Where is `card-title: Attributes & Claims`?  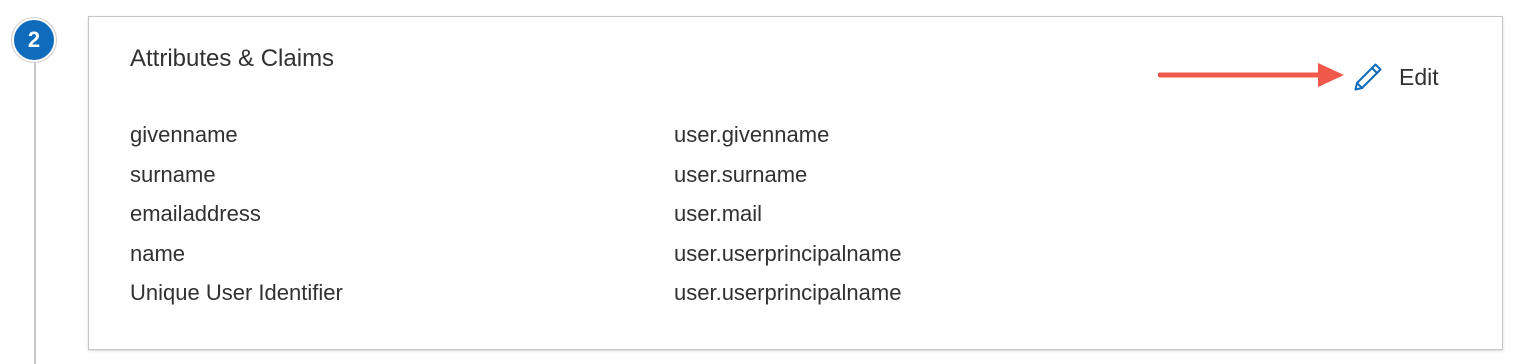 card-title: Attributes & Claims is located at coordinates (232, 58).